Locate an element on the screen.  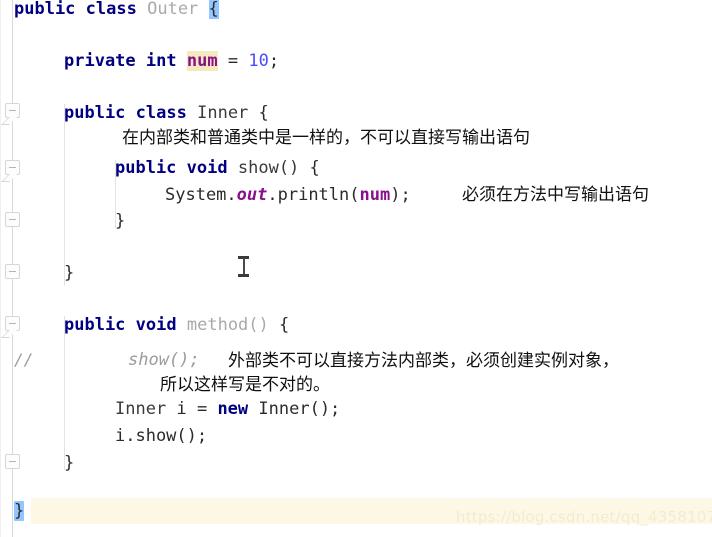
code-line-6: } is located at coordinates (120, 221).